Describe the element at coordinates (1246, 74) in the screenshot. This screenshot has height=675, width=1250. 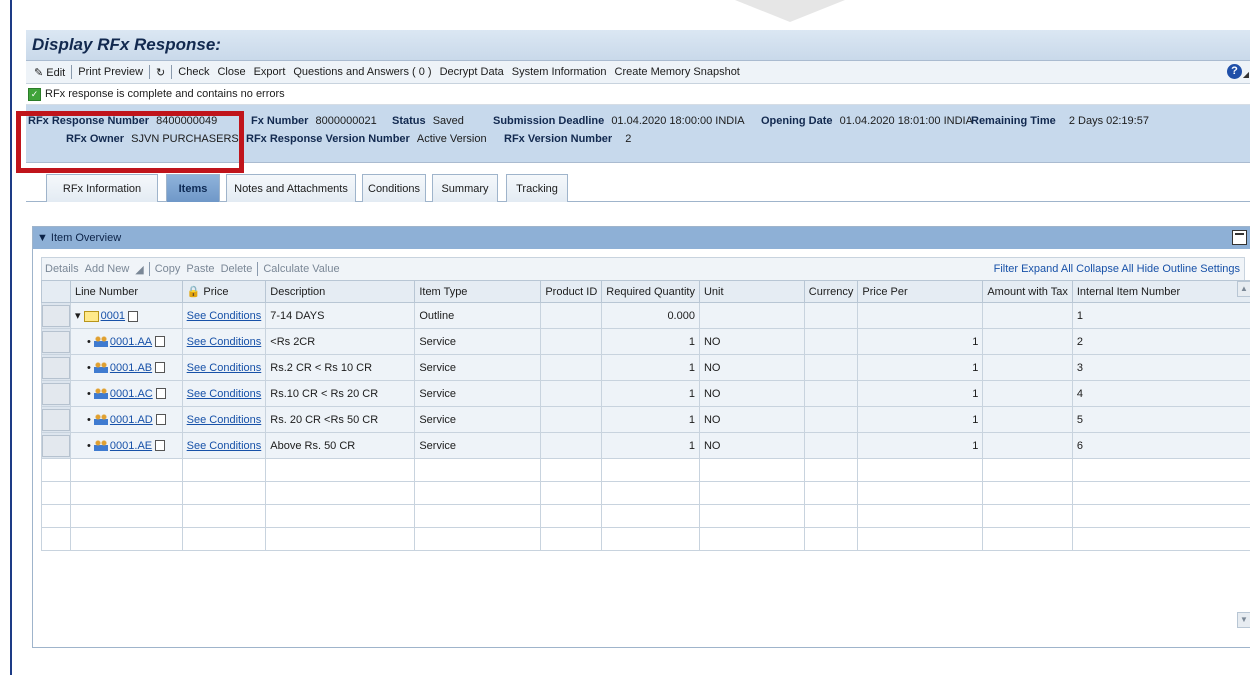
I see `chevron-down-icon: ◢` at that location.